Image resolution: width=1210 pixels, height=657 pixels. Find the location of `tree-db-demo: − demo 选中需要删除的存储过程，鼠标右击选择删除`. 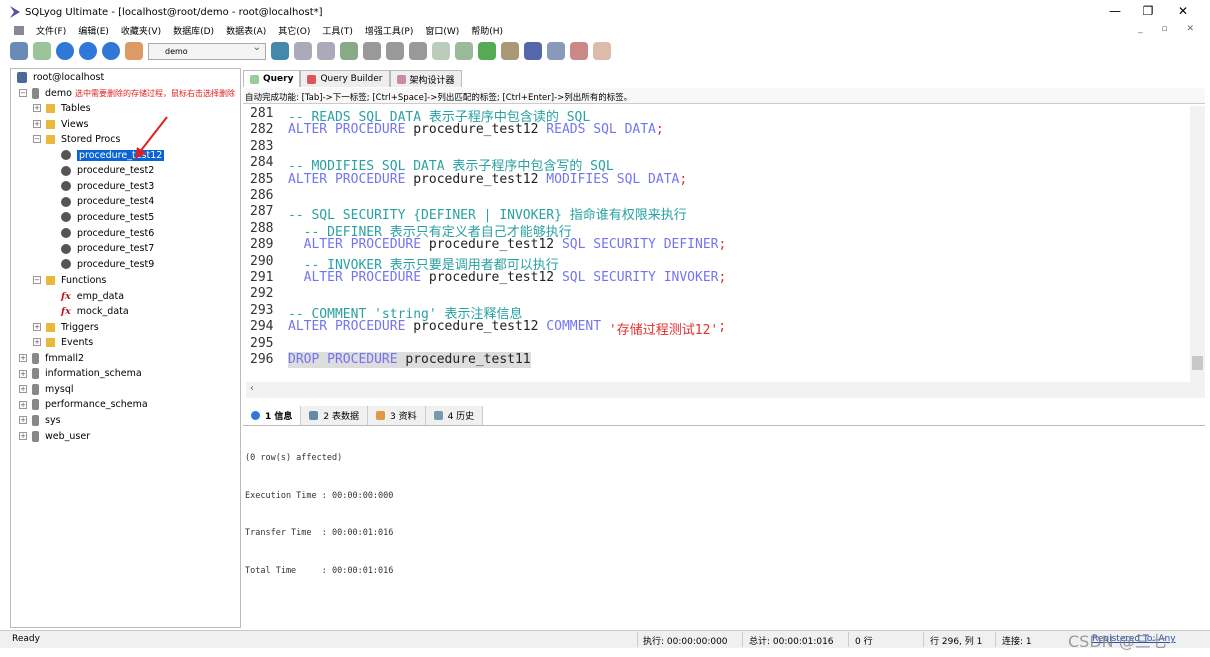

tree-db-demo: − demo 选中需要删除的存储过程，鼠标右击选择删除 is located at coordinates (127, 93).